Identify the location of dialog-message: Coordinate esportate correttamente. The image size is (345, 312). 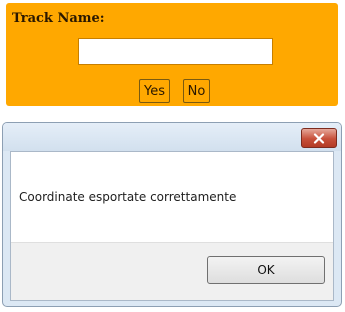
(128, 197).